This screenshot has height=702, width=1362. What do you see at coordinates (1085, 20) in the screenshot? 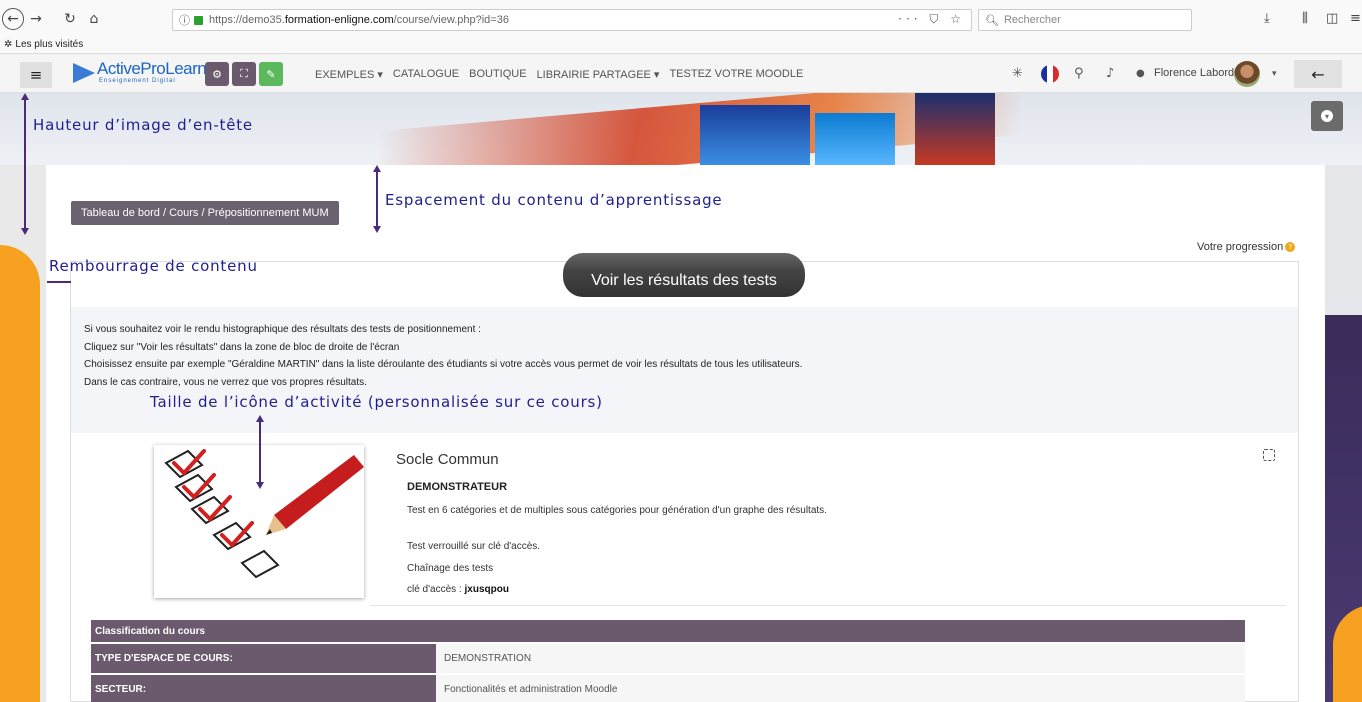
I see `browser-search-input: 🔍︎ Rechercher` at bounding box center [1085, 20].